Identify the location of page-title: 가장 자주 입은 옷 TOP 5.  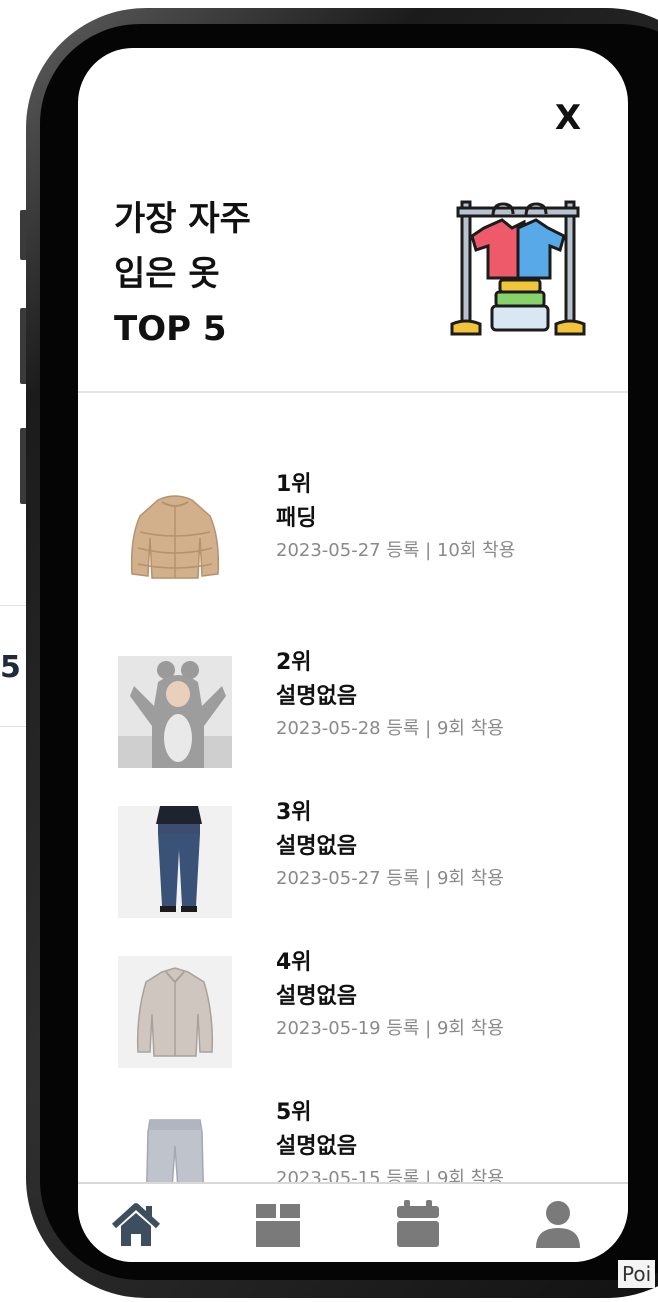
(182, 274).